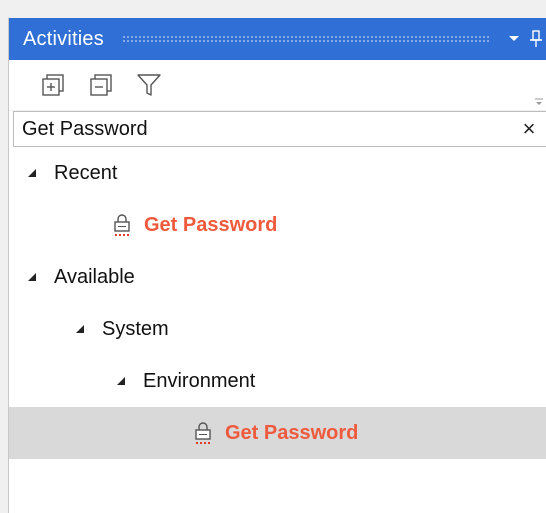 Image resolution: width=546 pixels, height=513 pixels. What do you see at coordinates (277, 381) in the screenshot?
I see `tree-node-environment: Environment` at bounding box center [277, 381].